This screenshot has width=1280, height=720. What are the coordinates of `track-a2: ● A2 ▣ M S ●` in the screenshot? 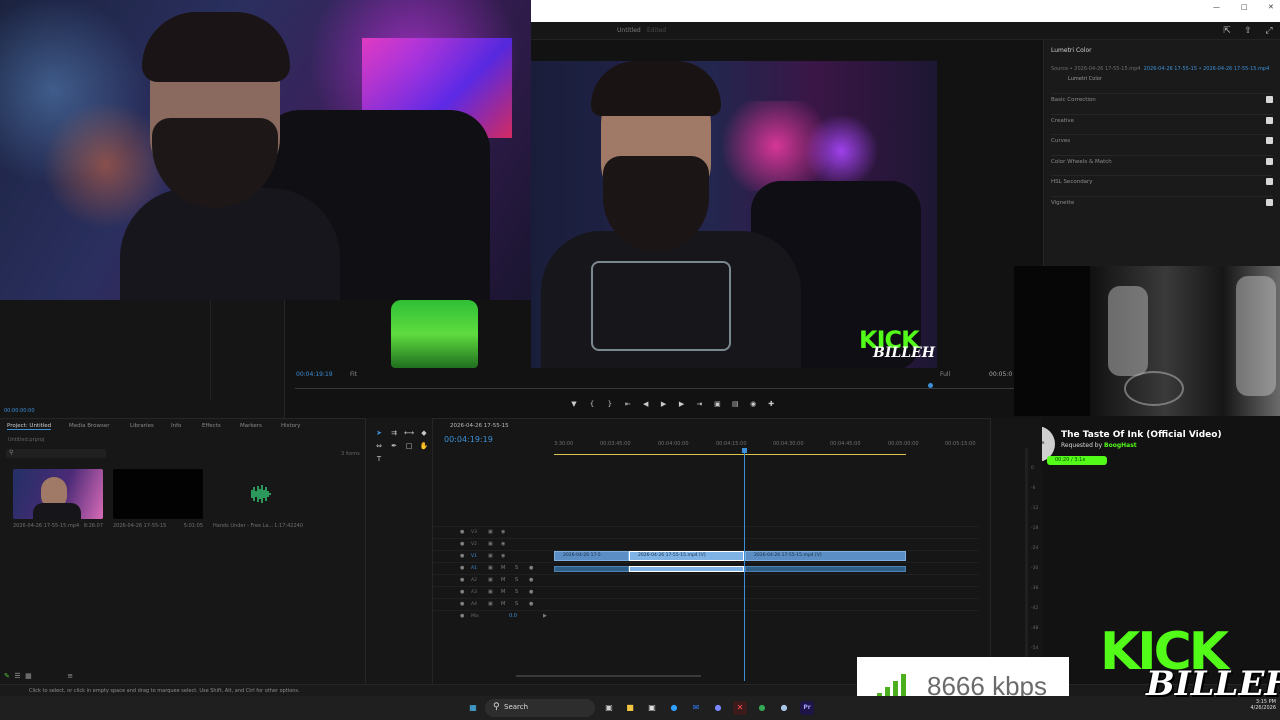 It's located at (705, 580).